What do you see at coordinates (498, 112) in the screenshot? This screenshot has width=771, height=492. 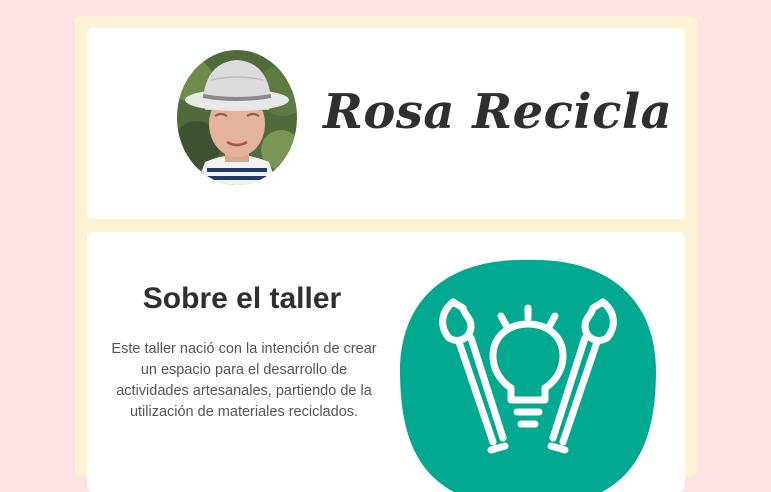 I see `site-title: Rosa Recicla` at bounding box center [498, 112].